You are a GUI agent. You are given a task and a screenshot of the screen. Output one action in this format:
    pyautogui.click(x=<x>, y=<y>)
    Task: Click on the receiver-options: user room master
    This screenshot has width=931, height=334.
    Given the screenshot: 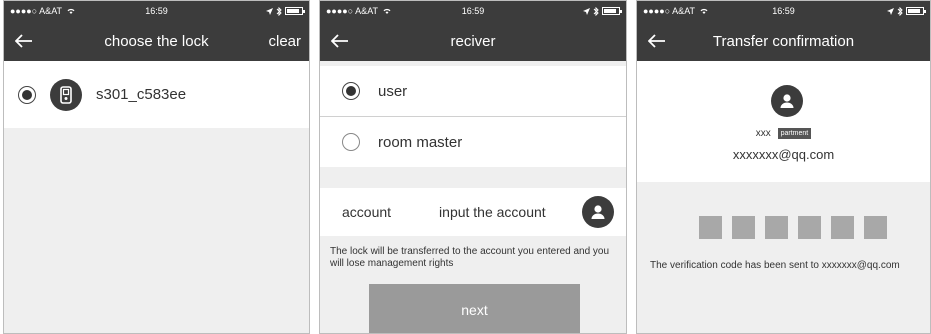 What is the action you would take?
    pyautogui.click(x=473, y=116)
    